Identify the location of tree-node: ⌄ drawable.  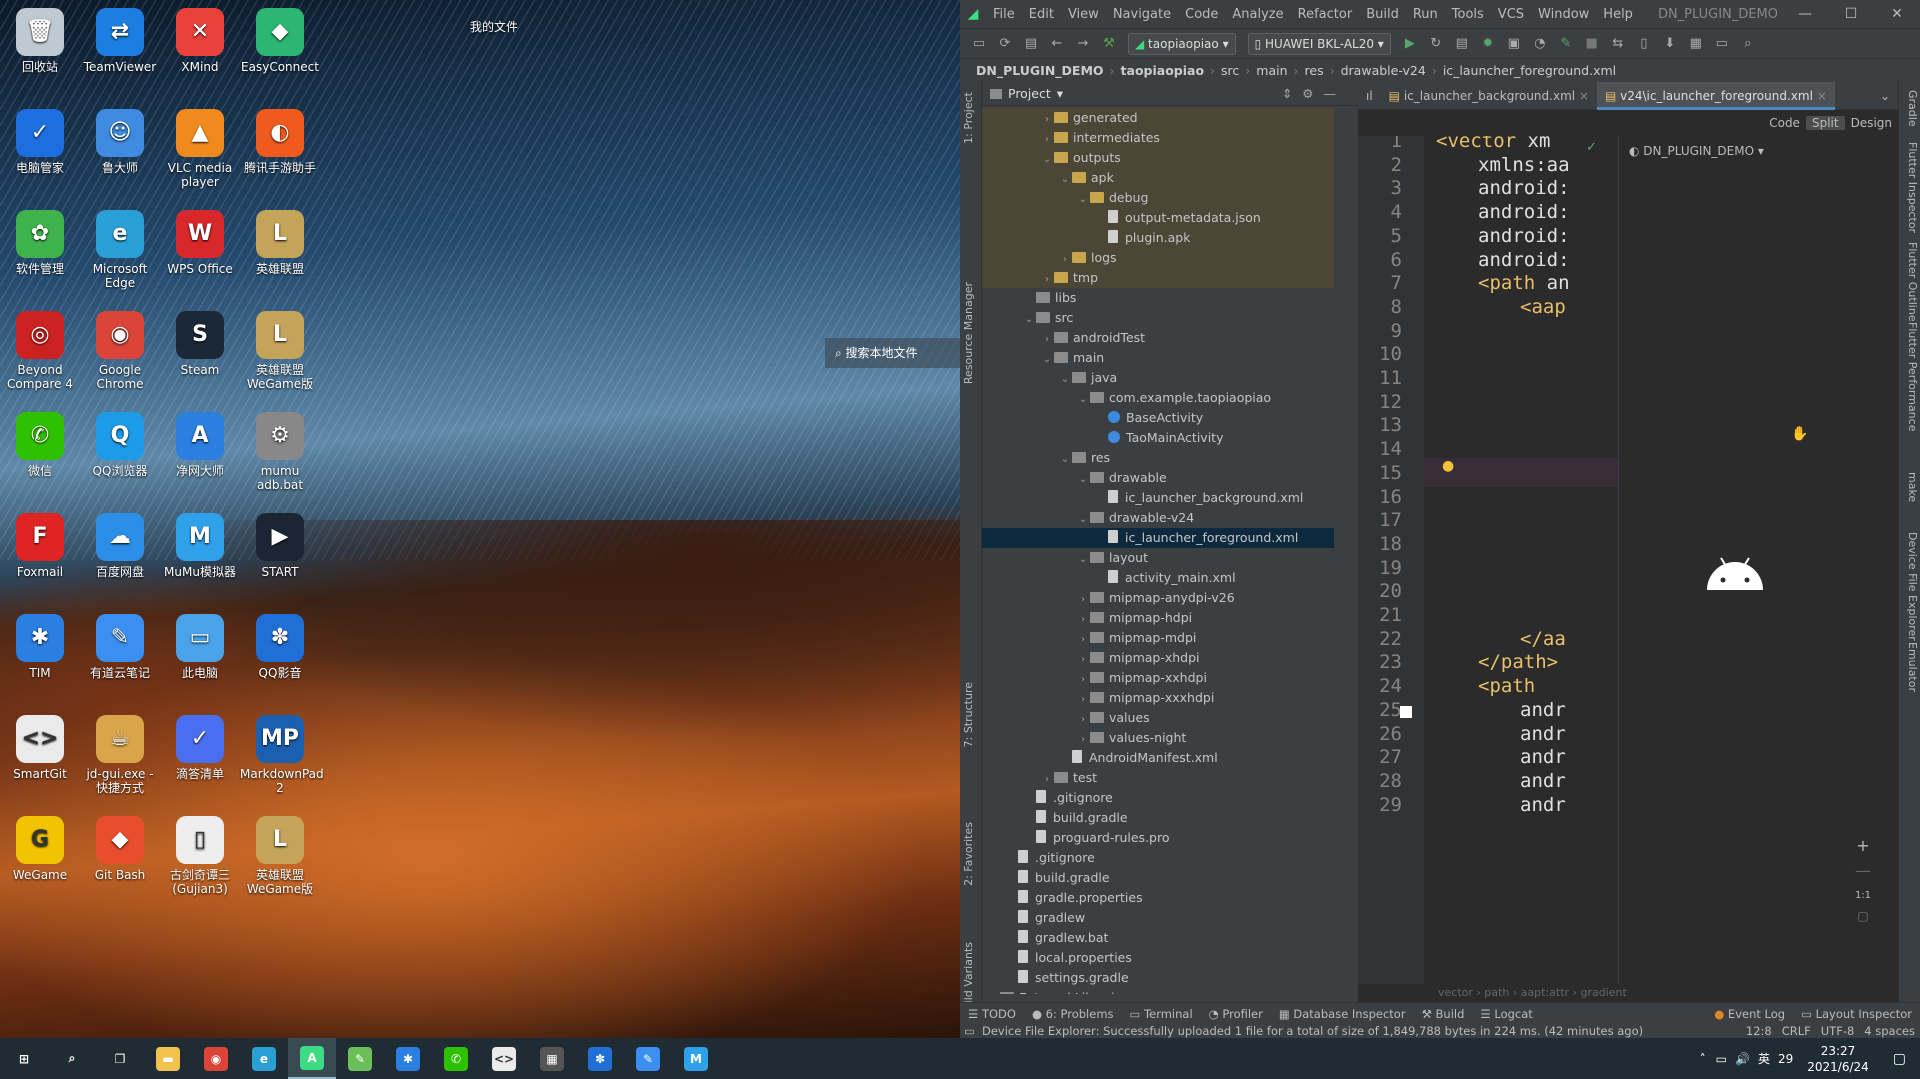
(1158, 478).